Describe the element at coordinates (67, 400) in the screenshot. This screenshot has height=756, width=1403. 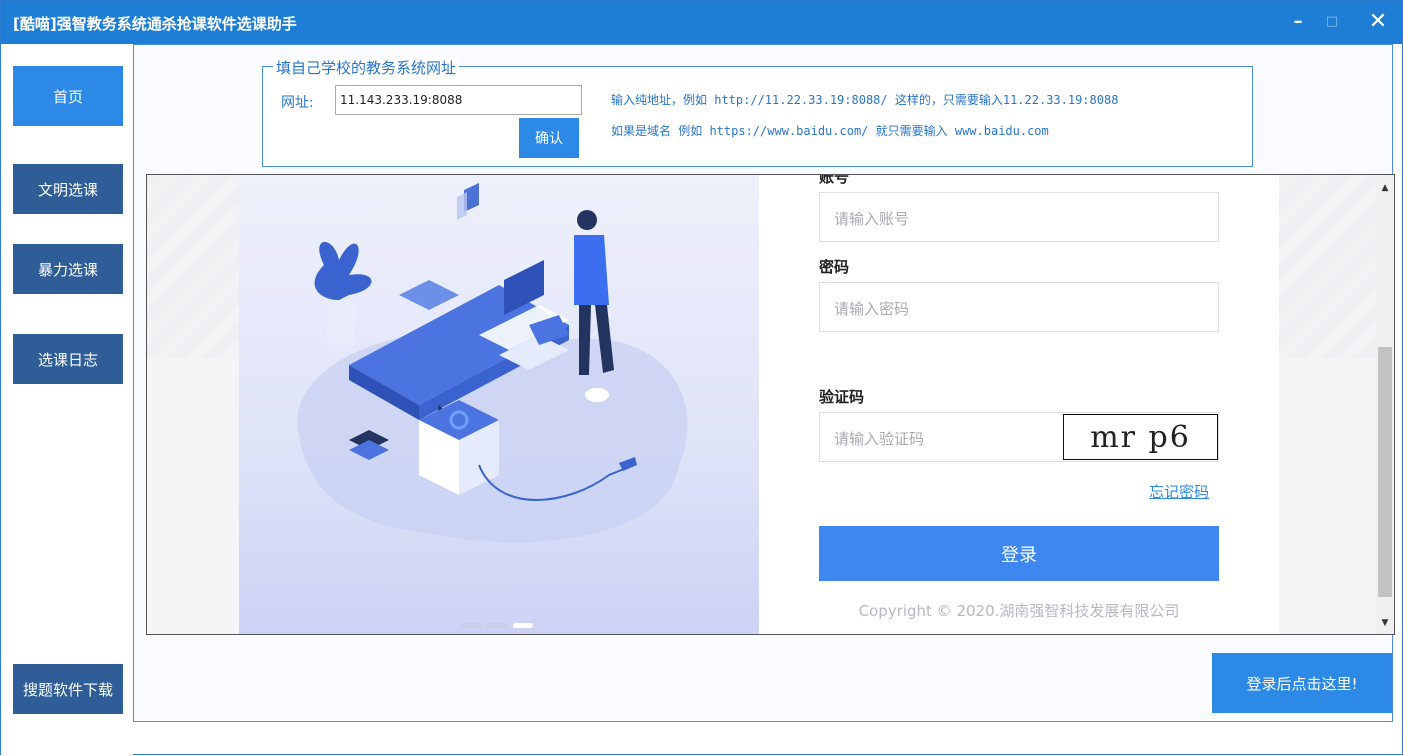
I see `sidebar: 首页 文明选课 暴力选课 选课日志 搜题软件下载` at that location.